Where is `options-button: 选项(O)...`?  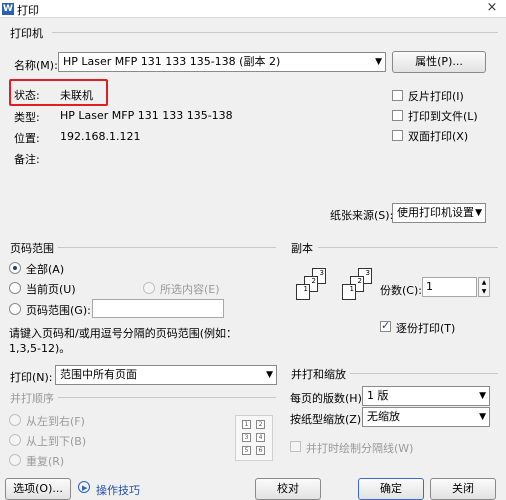
options-button: 选项(O)... is located at coordinates (38, 489).